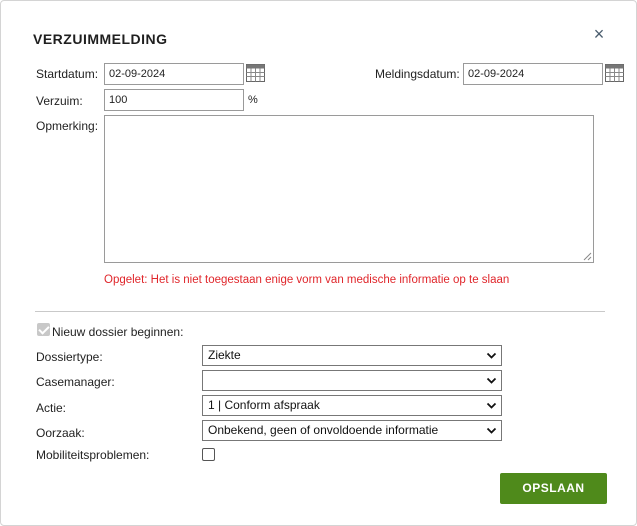 The height and width of the screenshot is (526, 637). Describe the element at coordinates (208, 454) in the screenshot. I see `mobiliteit-checkbox` at that location.